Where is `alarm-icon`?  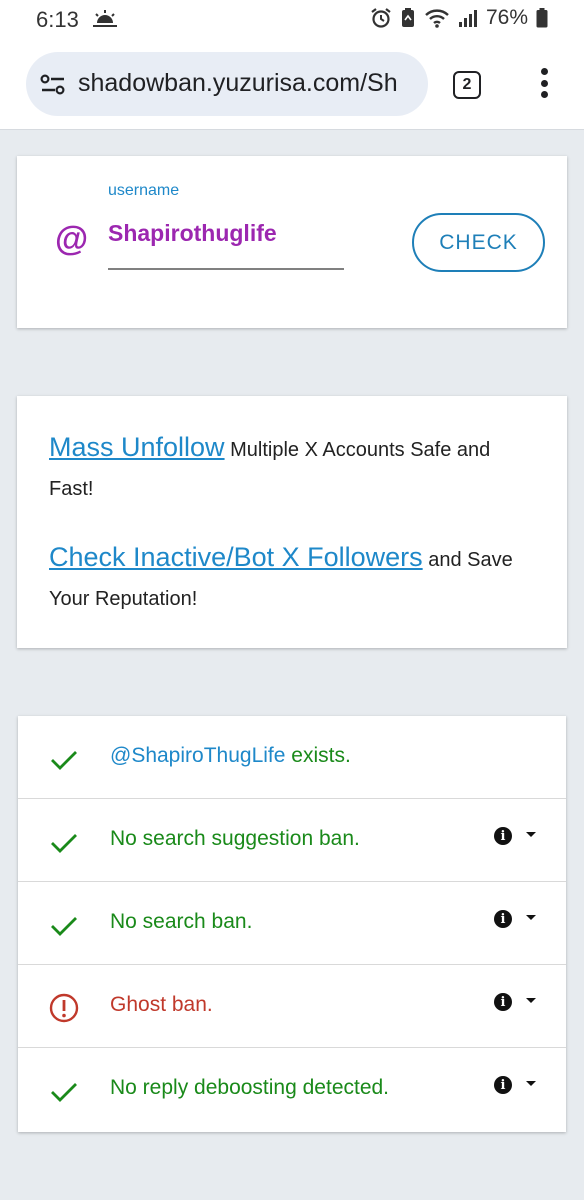
alarm-icon is located at coordinates (381, 18).